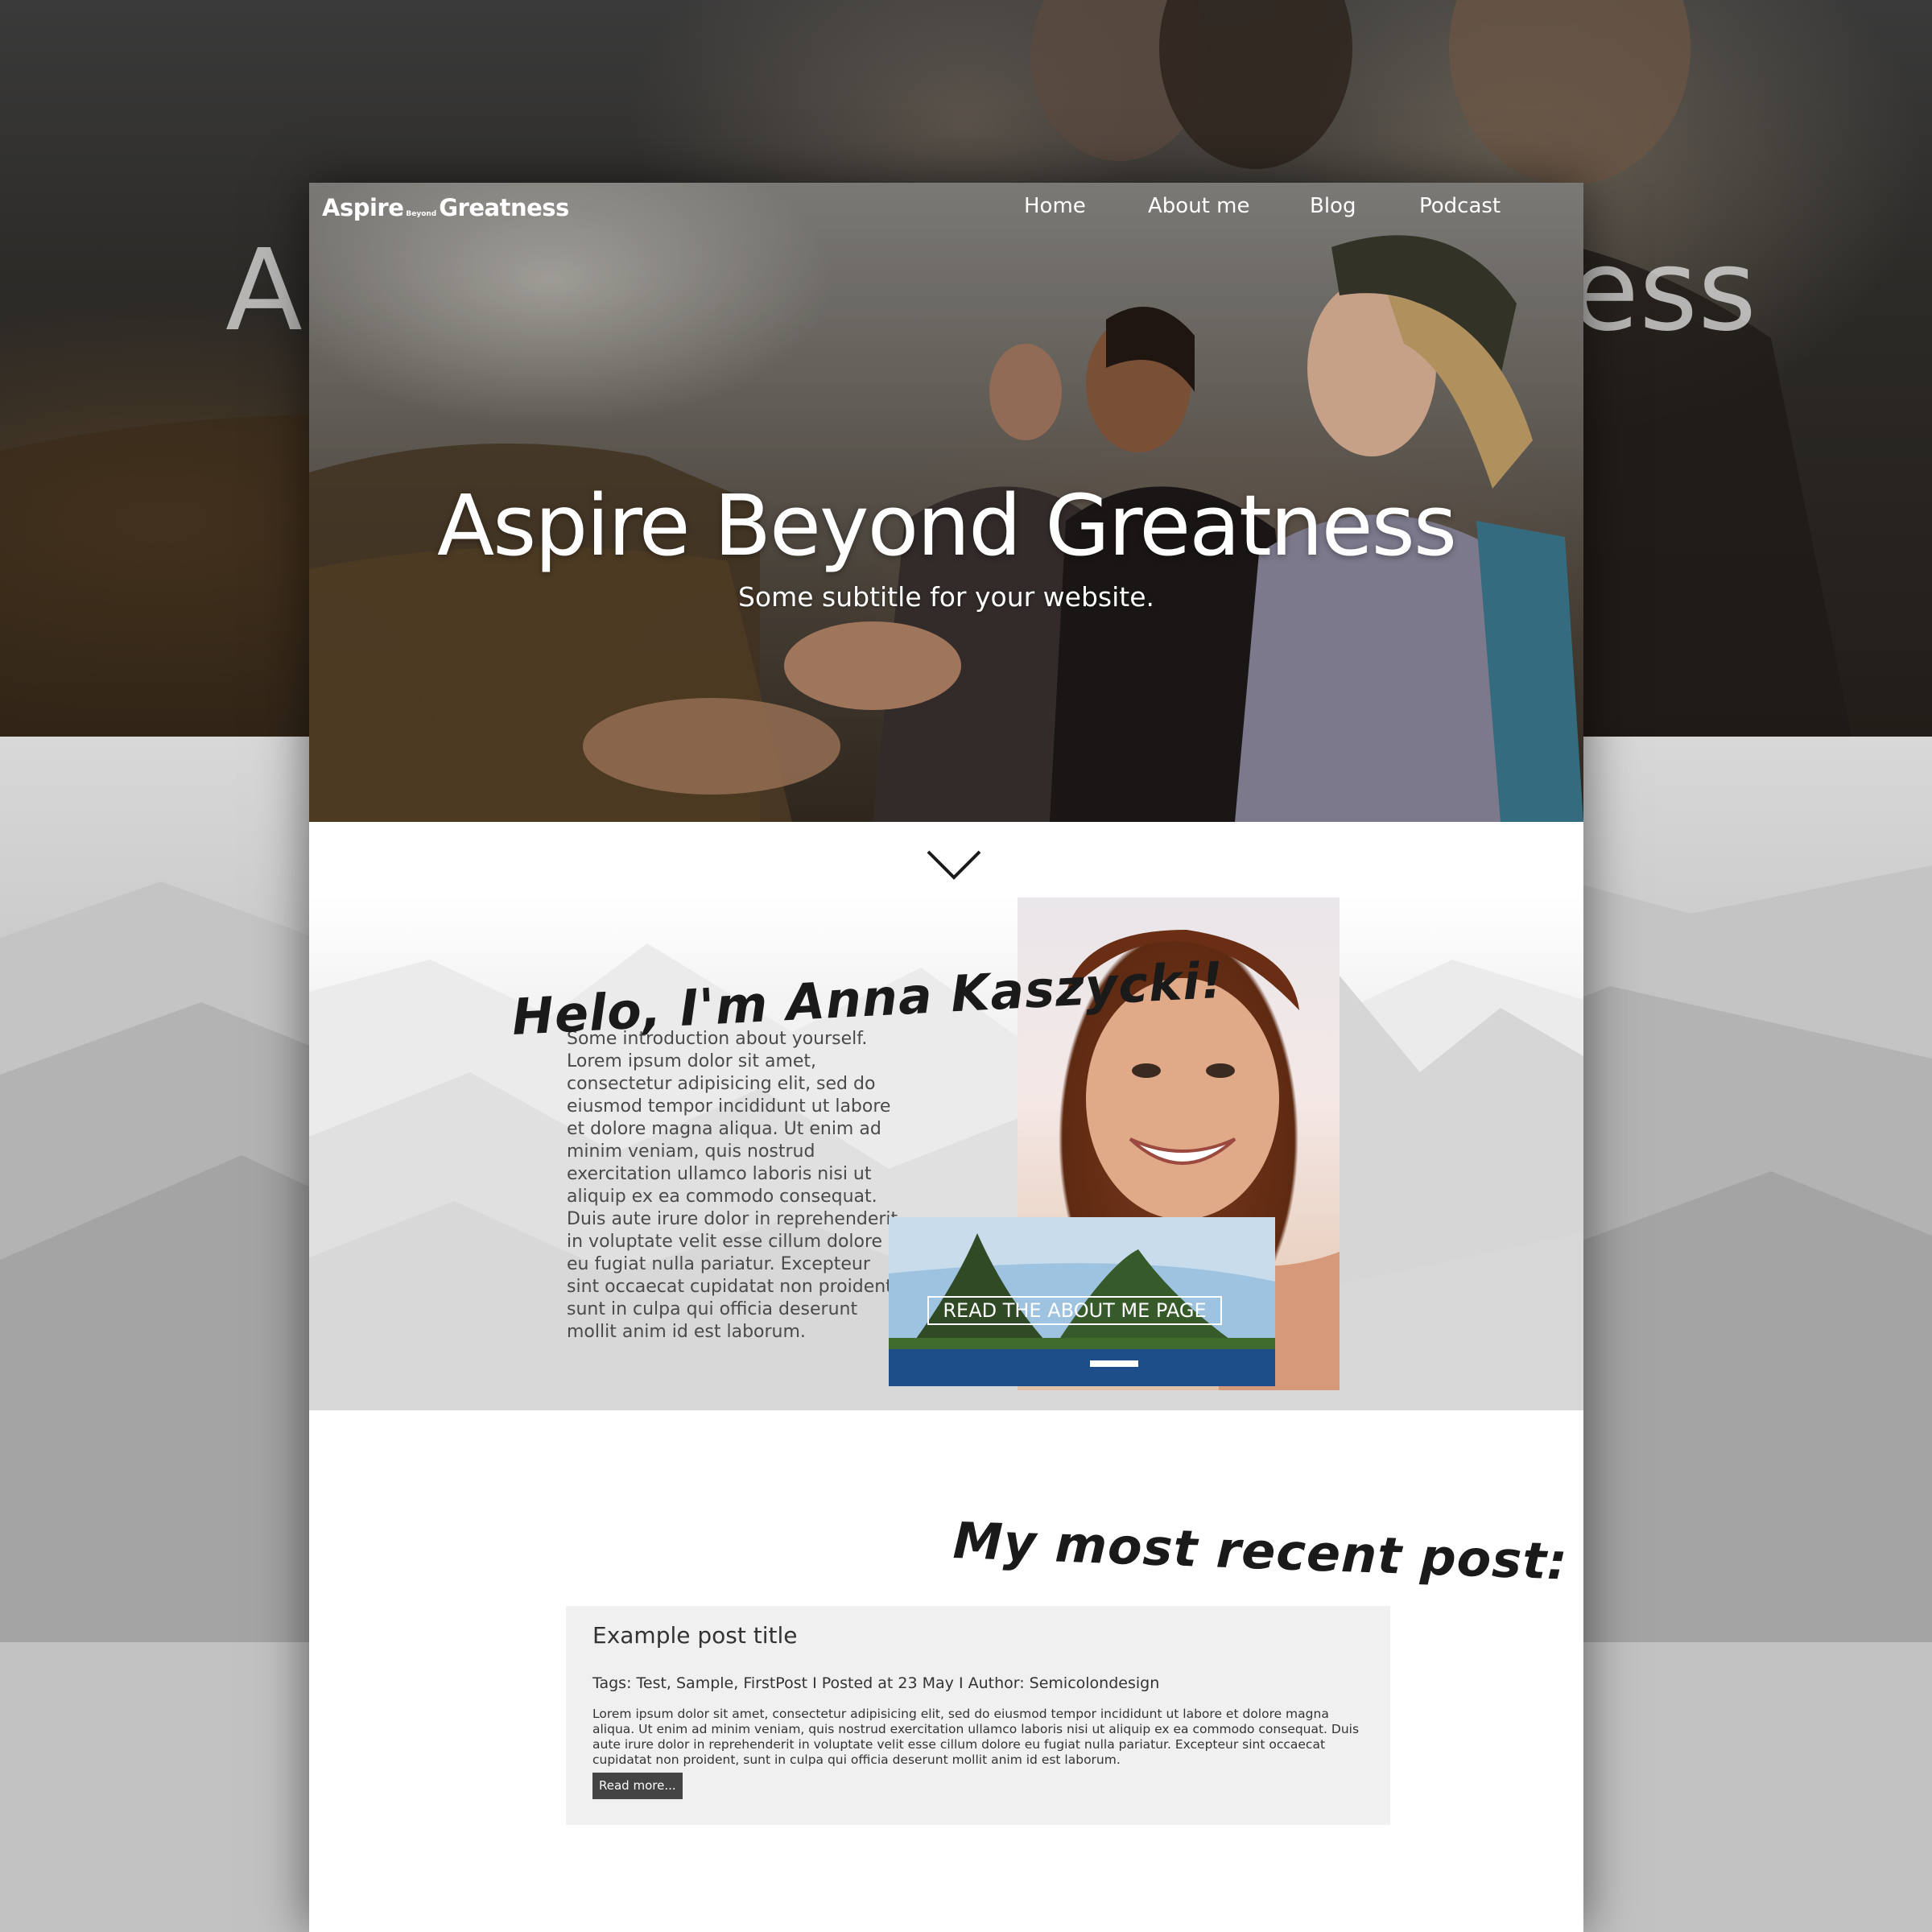 The width and height of the screenshot is (1932, 1932). What do you see at coordinates (946, 597) in the screenshot?
I see `hero-subtitle: Some subtitle for your website.` at bounding box center [946, 597].